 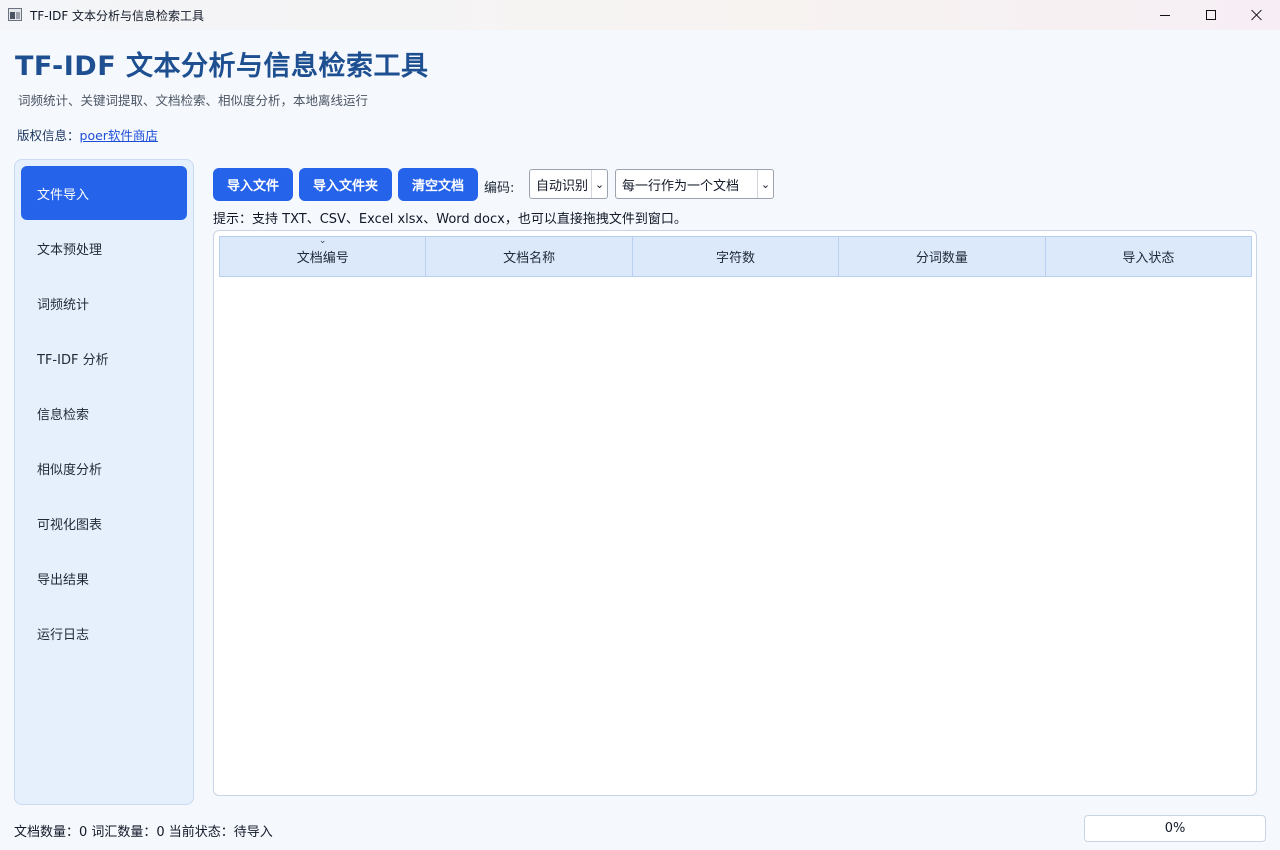 I want to click on encoding-label: 编码:, so click(x=499, y=188).